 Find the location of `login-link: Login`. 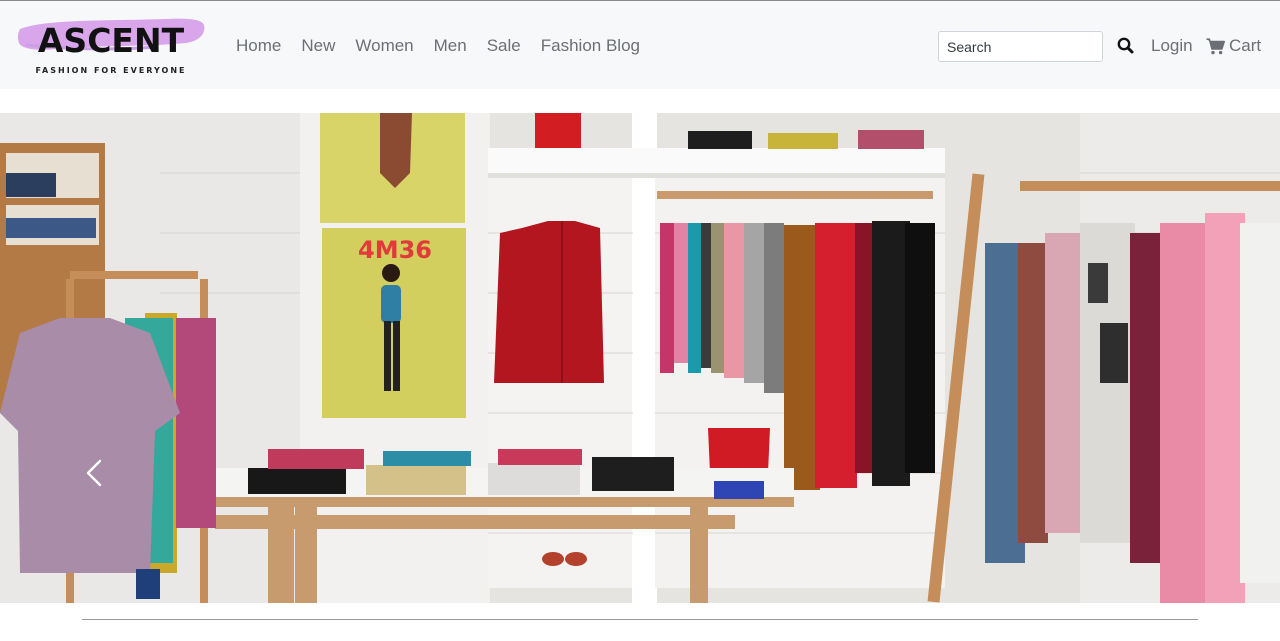

login-link: Login is located at coordinates (1172, 46).